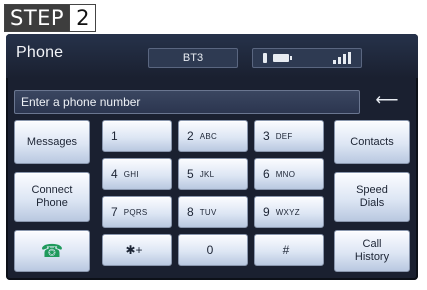 This screenshot has height=290, width=427. I want to click on contacts-button: Contacts, so click(372, 142).